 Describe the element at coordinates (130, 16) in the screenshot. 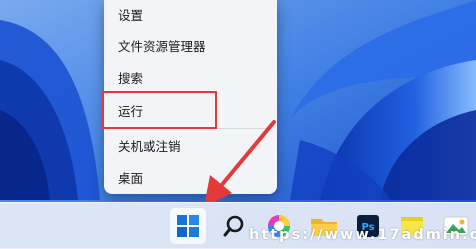

I see `menu-item-settings: 设置` at that location.